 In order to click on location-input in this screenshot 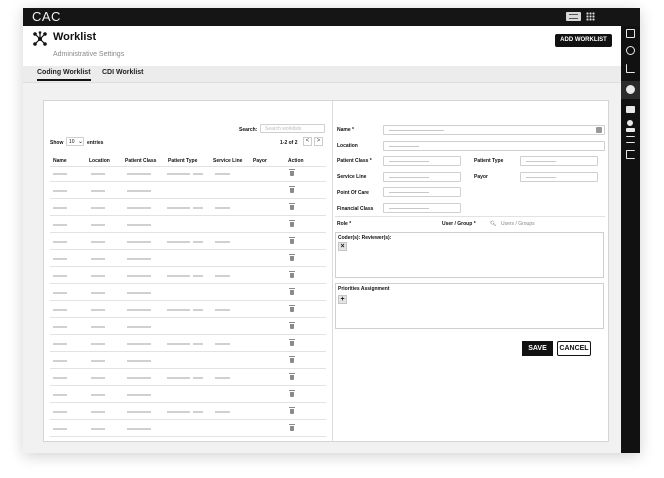, I will do `click(494, 146)`.